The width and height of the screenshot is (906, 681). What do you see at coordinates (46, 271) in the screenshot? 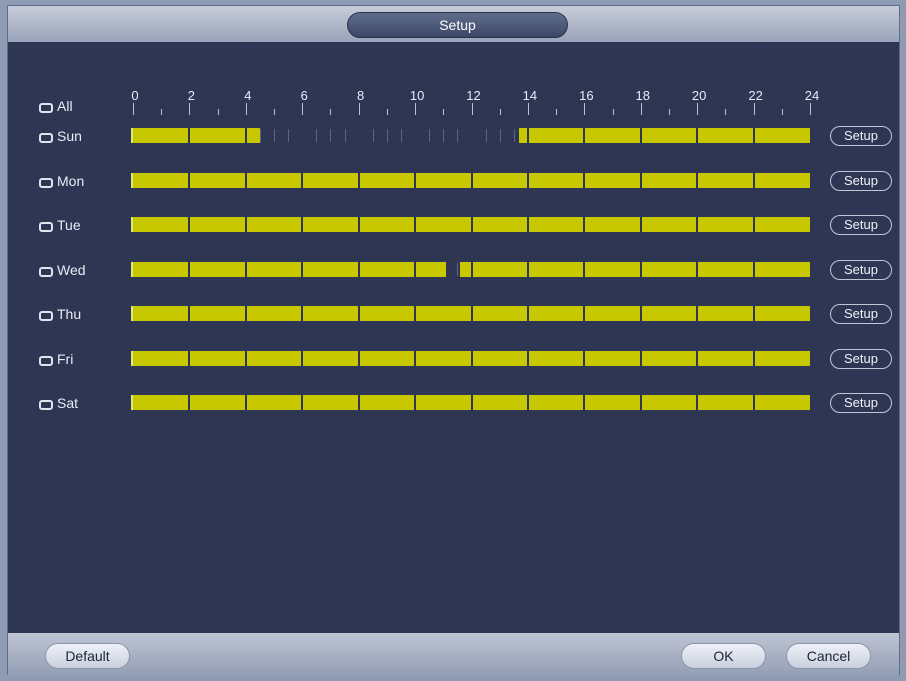
I see `checkbox-wed` at bounding box center [46, 271].